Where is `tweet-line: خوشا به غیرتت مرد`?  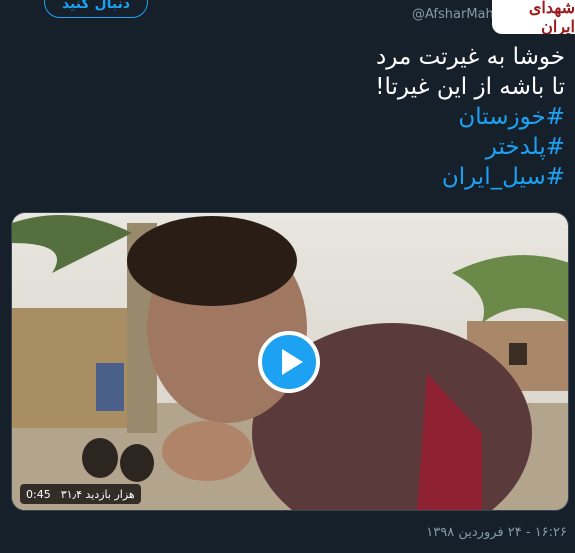 tweet-line: خوشا به غیرتت مرد is located at coordinates (470, 57).